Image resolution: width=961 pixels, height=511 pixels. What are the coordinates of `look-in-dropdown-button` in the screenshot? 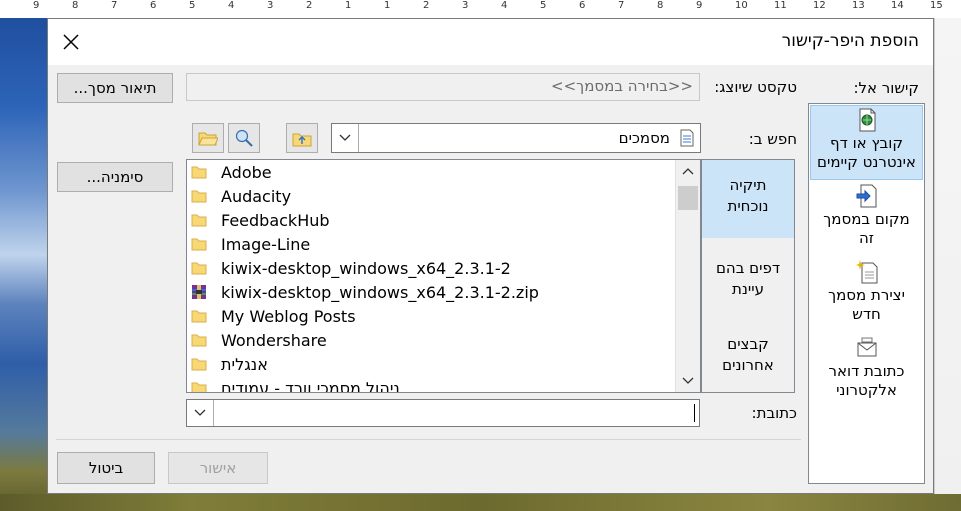 It's located at (345, 138).